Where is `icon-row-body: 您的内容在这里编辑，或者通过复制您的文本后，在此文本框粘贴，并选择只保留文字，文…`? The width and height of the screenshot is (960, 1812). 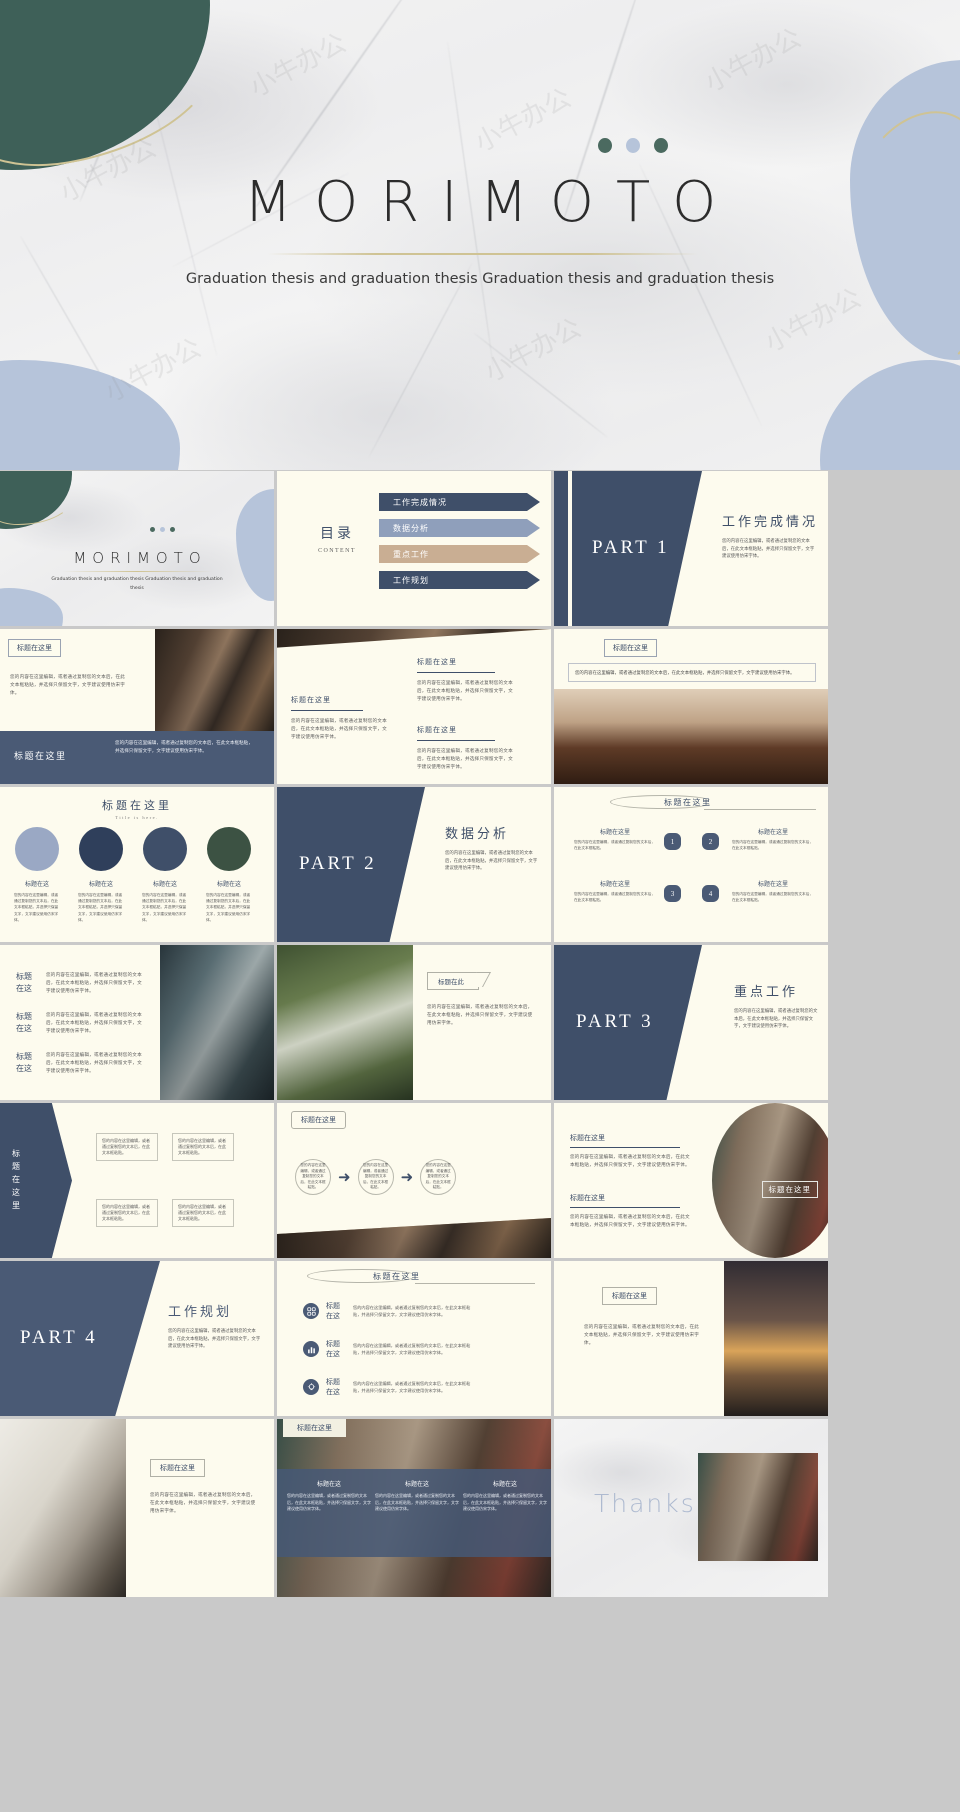 icon-row-body: 您的内容在这里编辑，或者通过复制您的文本后，在此文本框粘贴，并选择只保留文字，文… is located at coordinates (412, 1311).